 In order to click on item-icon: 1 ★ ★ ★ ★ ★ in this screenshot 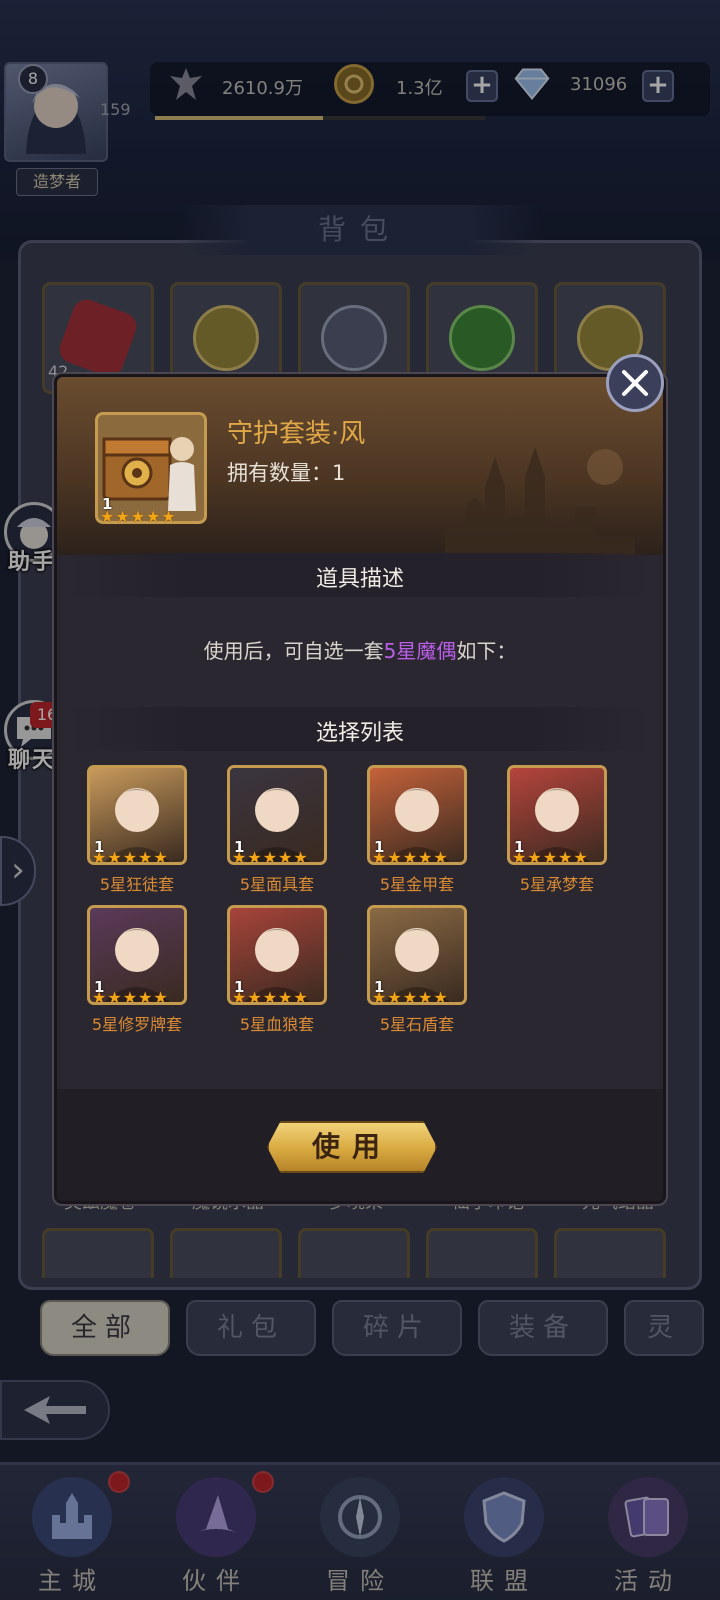, I will do `click(151, 468)`.